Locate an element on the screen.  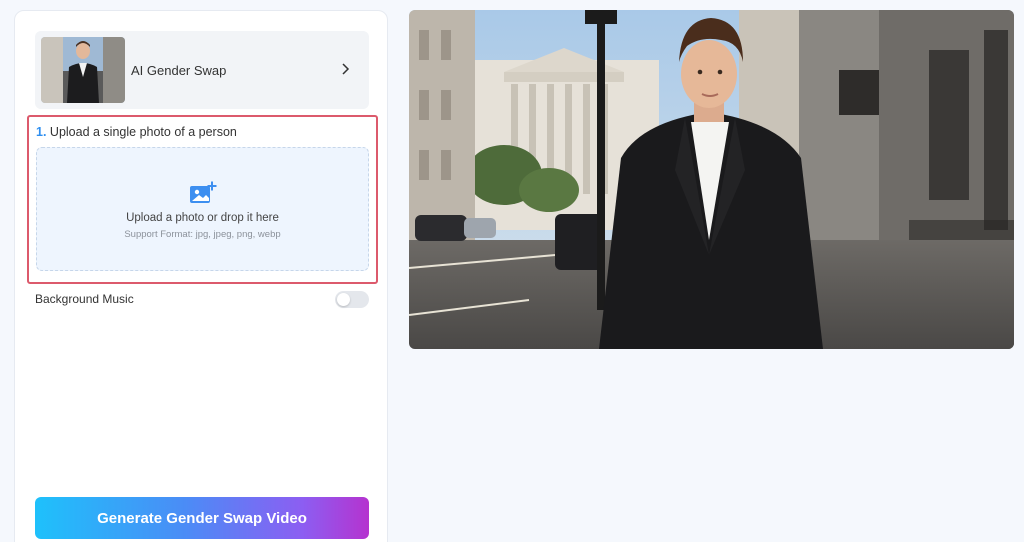
template-thumbnail is located at coordinates (83, 70).